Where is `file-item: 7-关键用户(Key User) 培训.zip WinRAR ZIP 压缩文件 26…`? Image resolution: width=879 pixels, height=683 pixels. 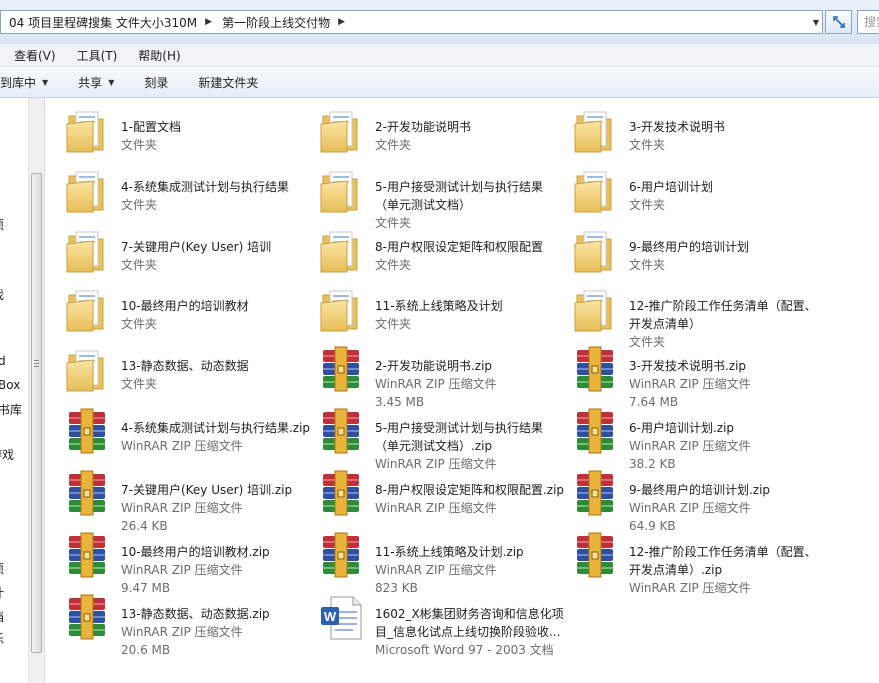
file-item: 7-关键用户(Key User) 培训.zip WinRAR ZIP 压缩文件 26… is located at coordinates (188, 500).